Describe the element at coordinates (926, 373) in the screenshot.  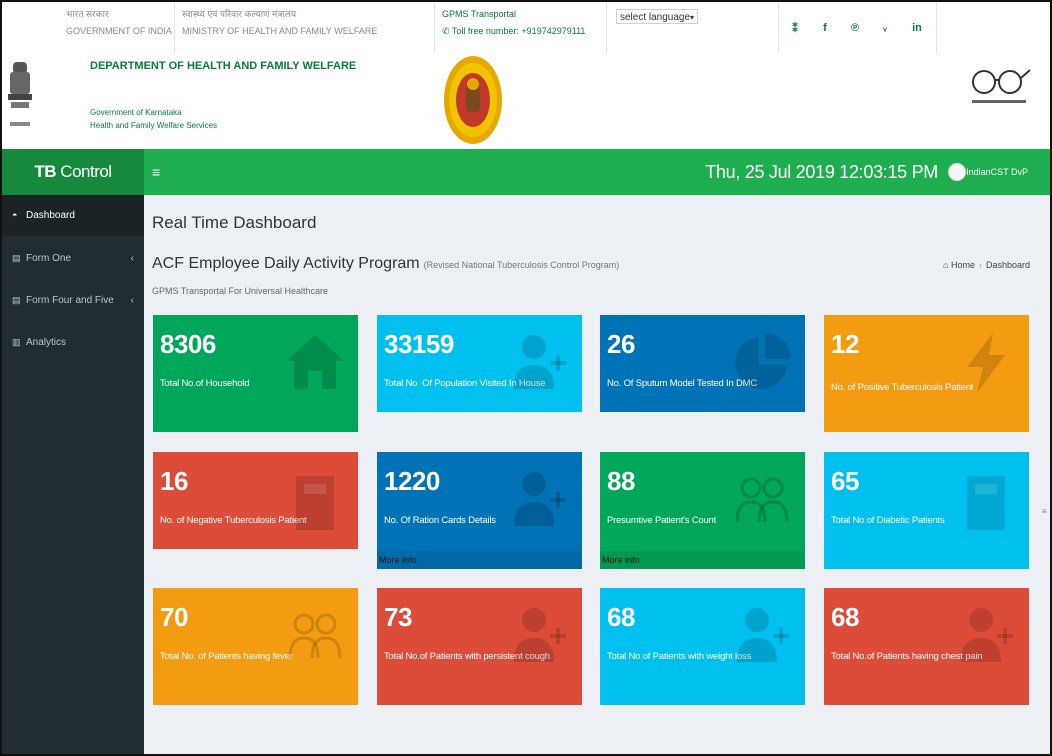
I see `stat-box-positive-tb: 12 No. of Positive Tuberculosis Patient` at that location.